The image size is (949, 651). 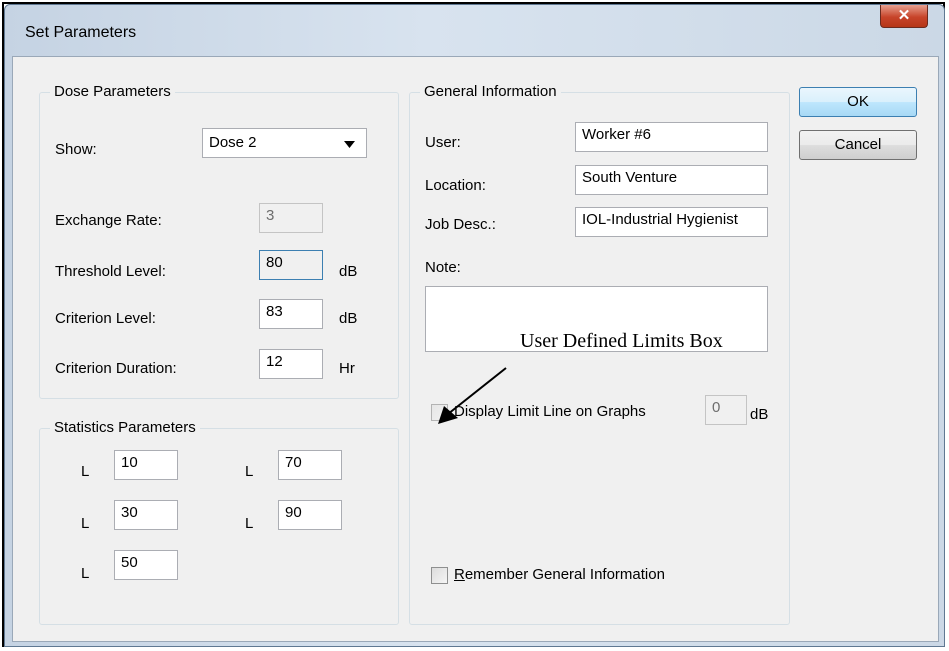 What do you see at coordinates (291, 218) in the screenshot?
I see `exchange-rate-field: 3` at bounding box center [291, 218].